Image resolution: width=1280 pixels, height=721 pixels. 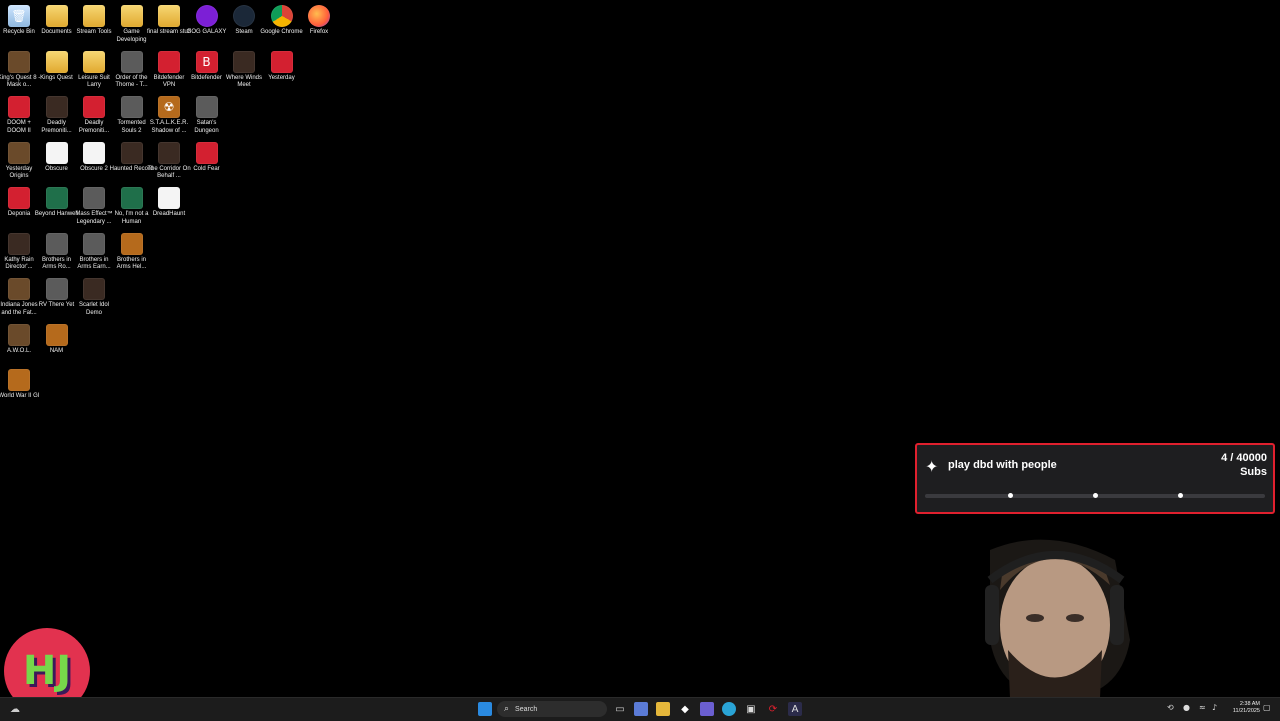 What do you see at coordinates (207, 25) in the screenshot?
I see `desktop-icon: GOG GALAXY` at bounding box center [207, 25].